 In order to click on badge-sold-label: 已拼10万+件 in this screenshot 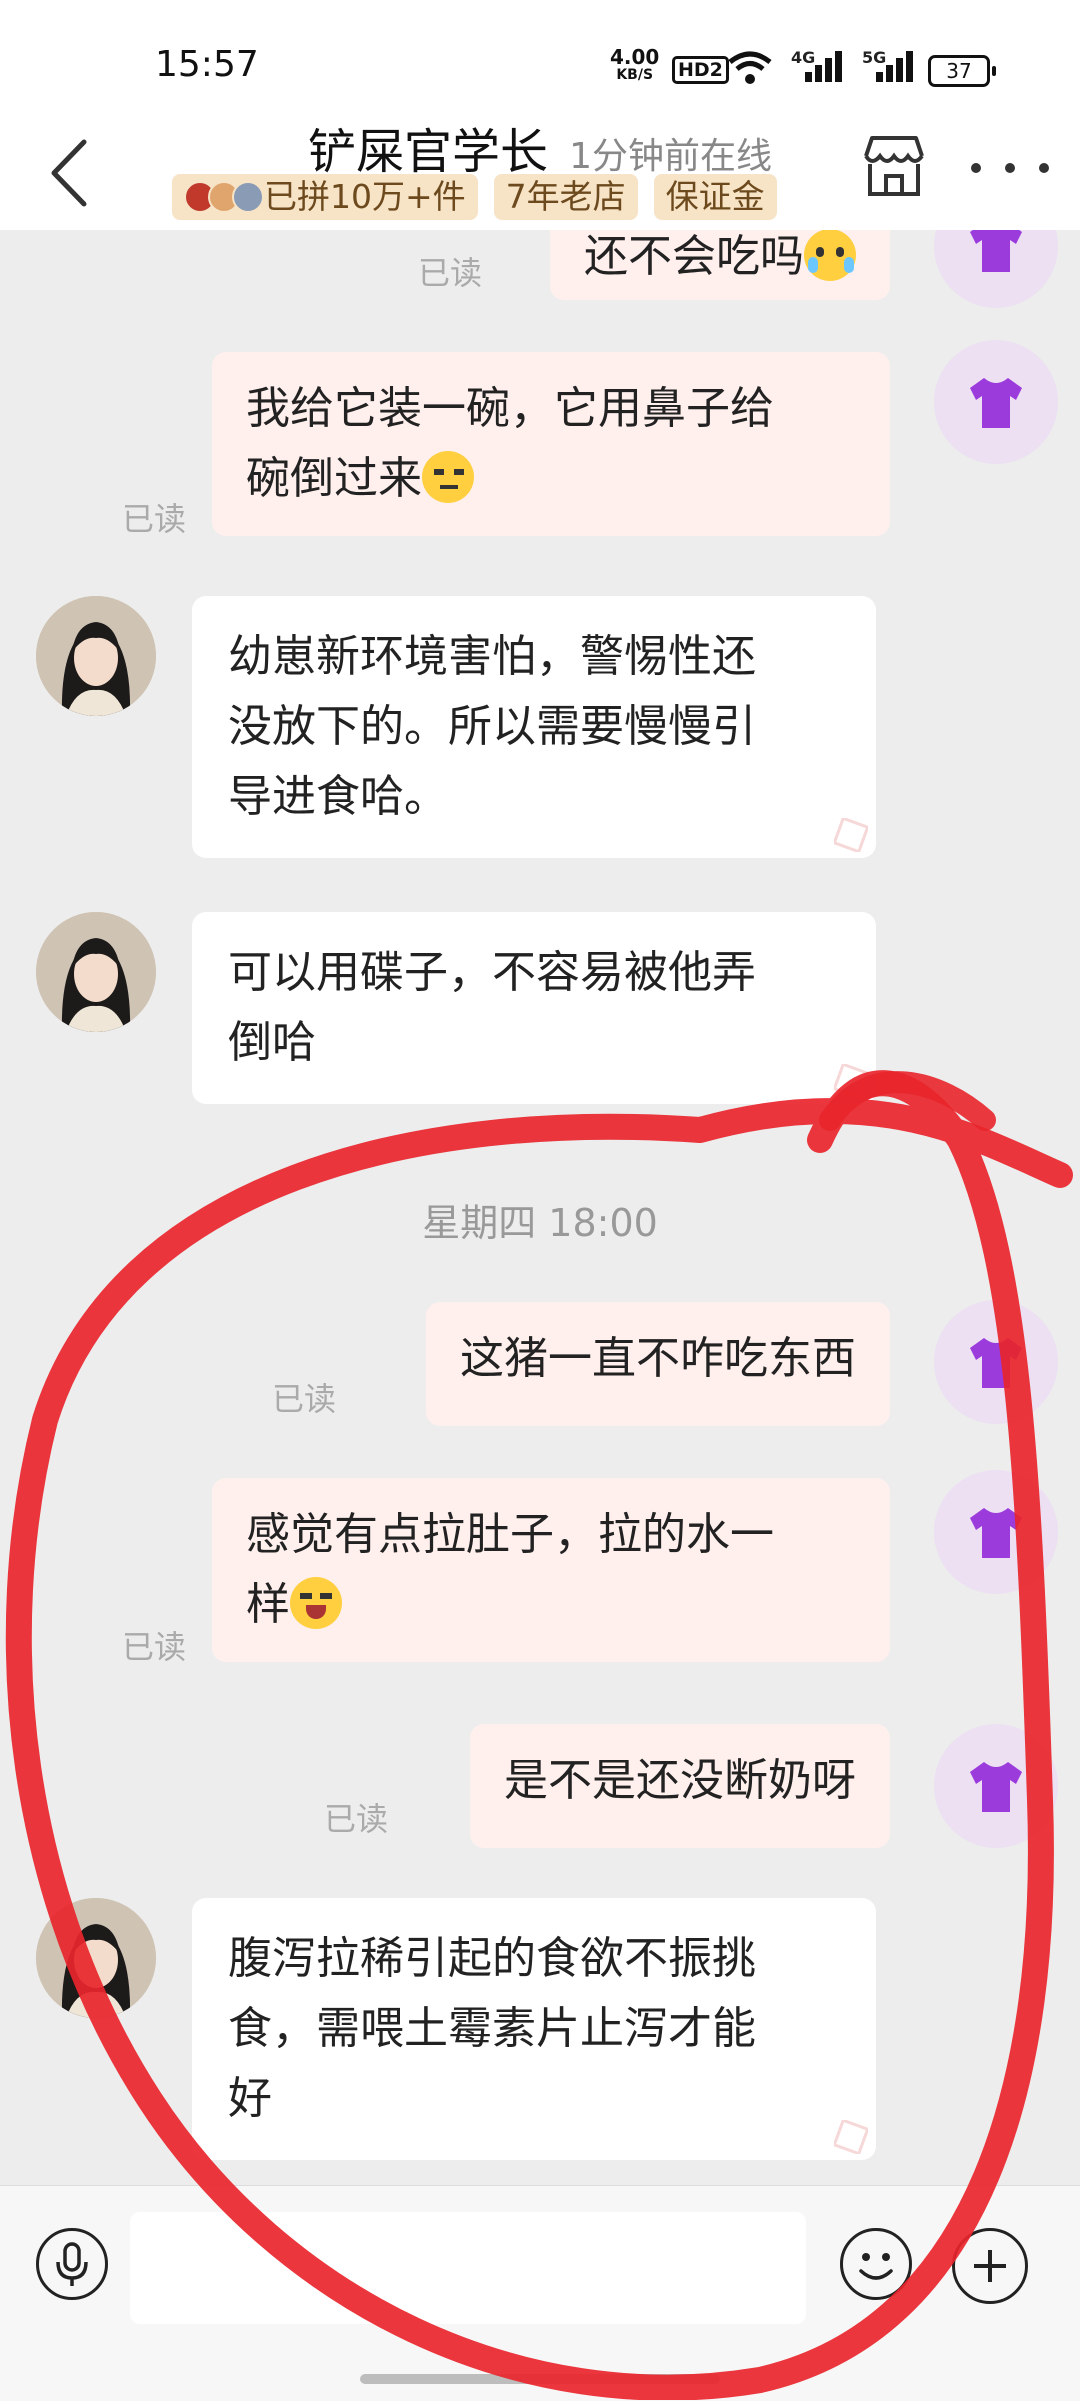, I will do `click(365, 196)`.